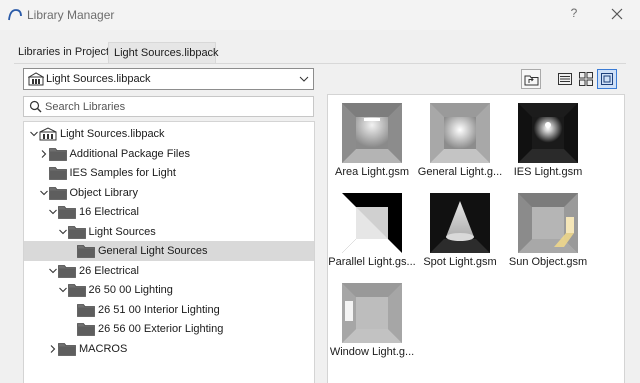 The height and width of the screenshot is (383, 640). Describe the element at coordinates (548, 172) in the screenshot. I see `object-label: IES Light.gsm` at that location.